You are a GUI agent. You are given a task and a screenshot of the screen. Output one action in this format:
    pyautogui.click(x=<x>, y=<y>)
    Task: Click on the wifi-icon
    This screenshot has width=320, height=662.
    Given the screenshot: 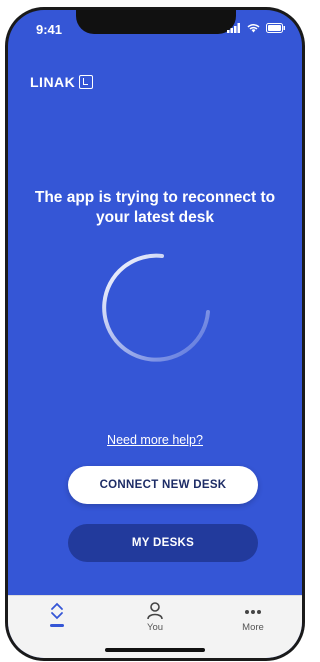 What is the action you would take?
    pyautogui.click(x=253, y=28)
    